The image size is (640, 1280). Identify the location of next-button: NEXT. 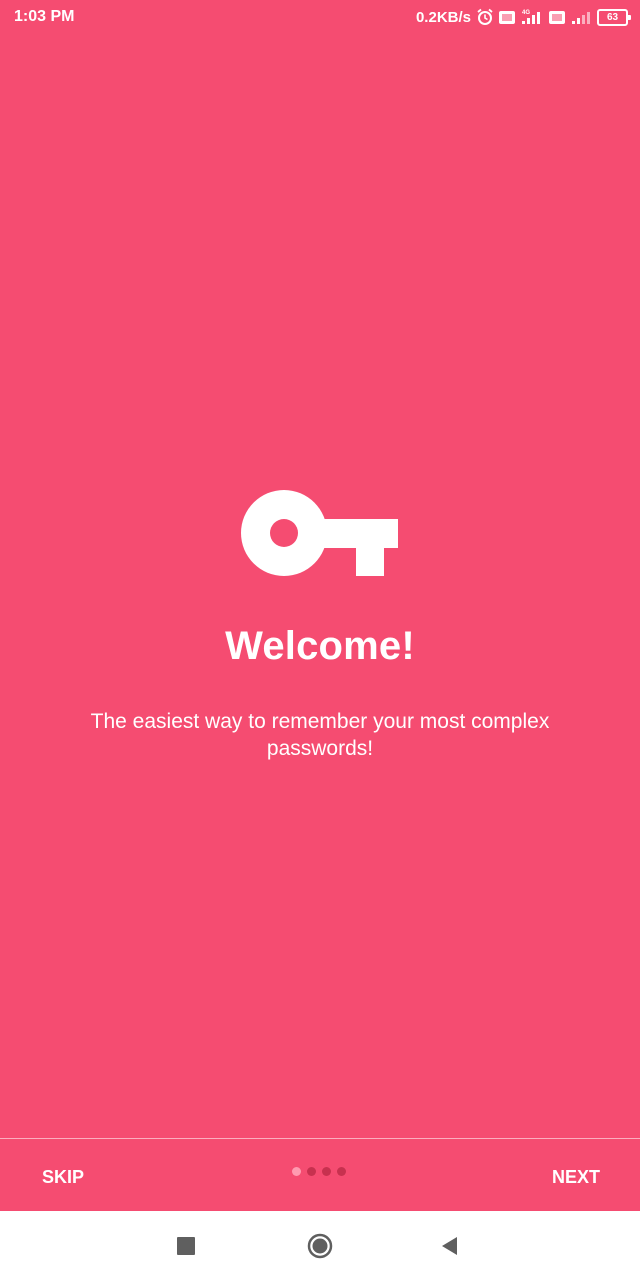
(576, 1177).